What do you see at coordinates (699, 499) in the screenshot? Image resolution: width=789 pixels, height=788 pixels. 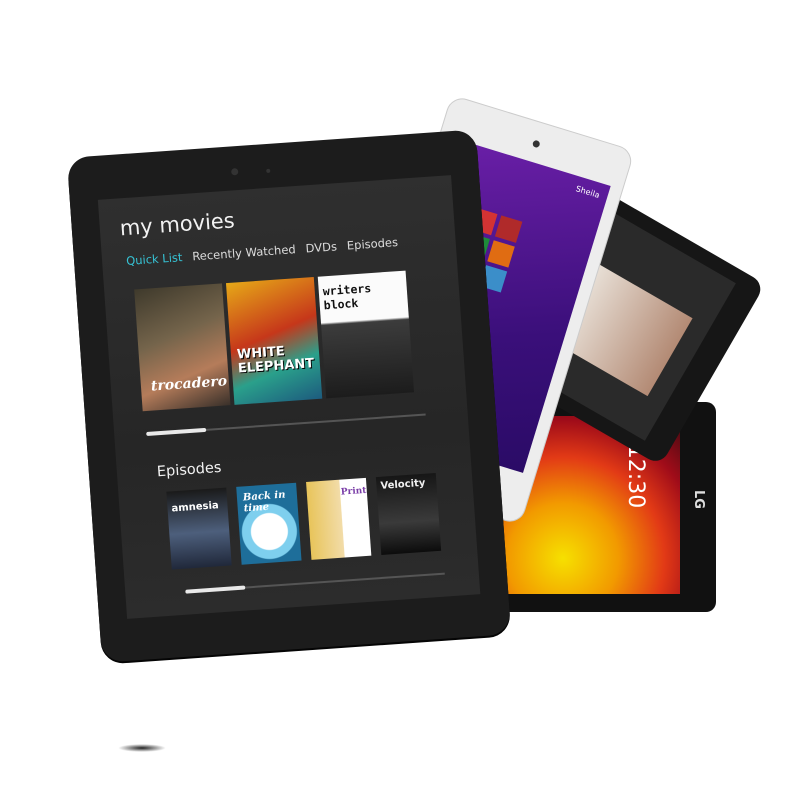 I see `lg-logo: LG` at bounding box center [699, 499].